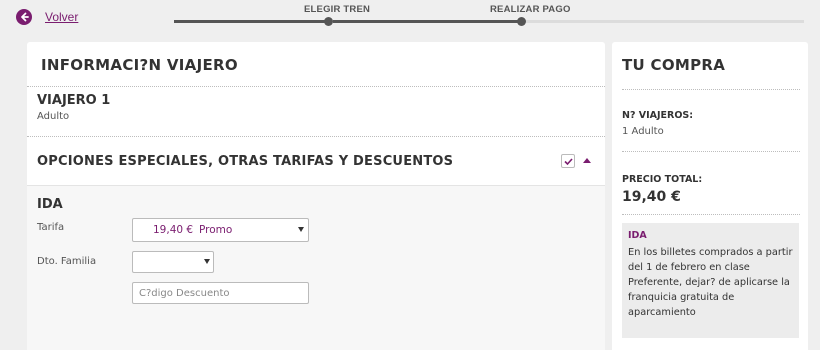 Image resolution: width=820 pixels, height=350 pixels. What do you see at coordinates (74, 100) in the screenshot?
I see `traveler-title: VIAJERO 1` at bounding box center [74, 100].